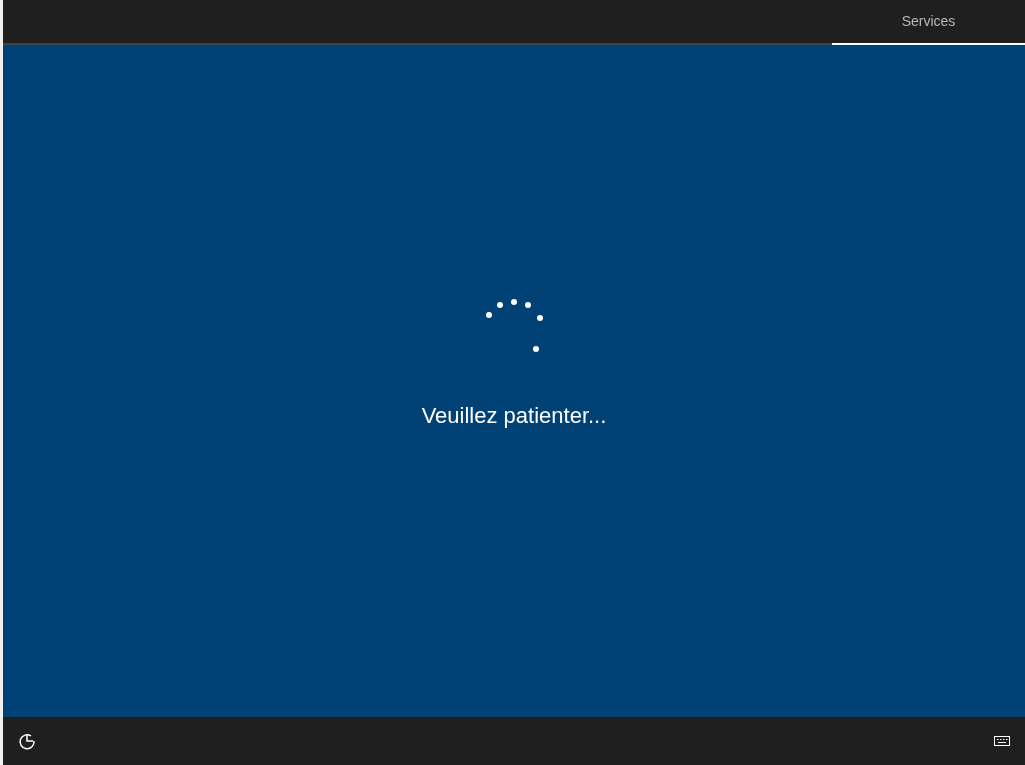 This screenshot has height=765, width=1025. What do you see at coordinates (1002, 741) in the screenshot?
I see `keyboard-icon` at bounding box center [1002, 741].